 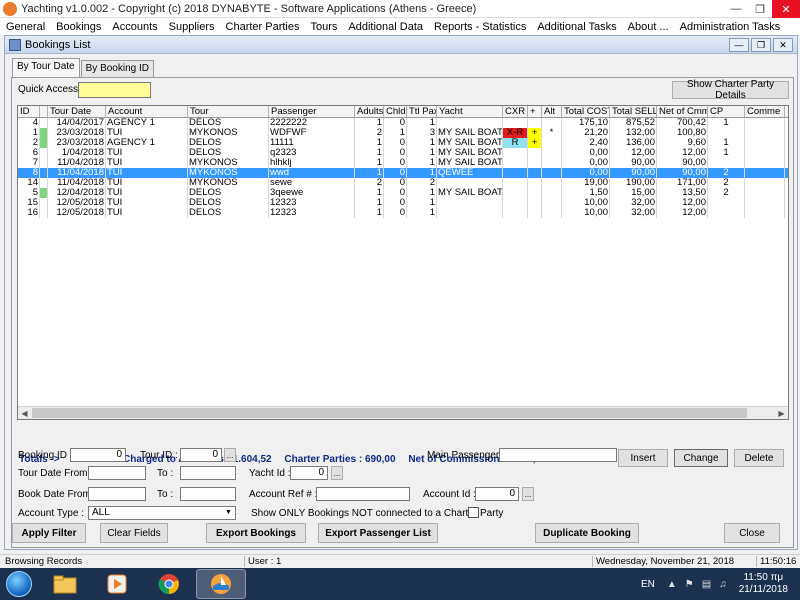 What do you see at coordinates (726, 111) in the screenshot?
I see `col-header: CP` at bounding box center [726, 111].